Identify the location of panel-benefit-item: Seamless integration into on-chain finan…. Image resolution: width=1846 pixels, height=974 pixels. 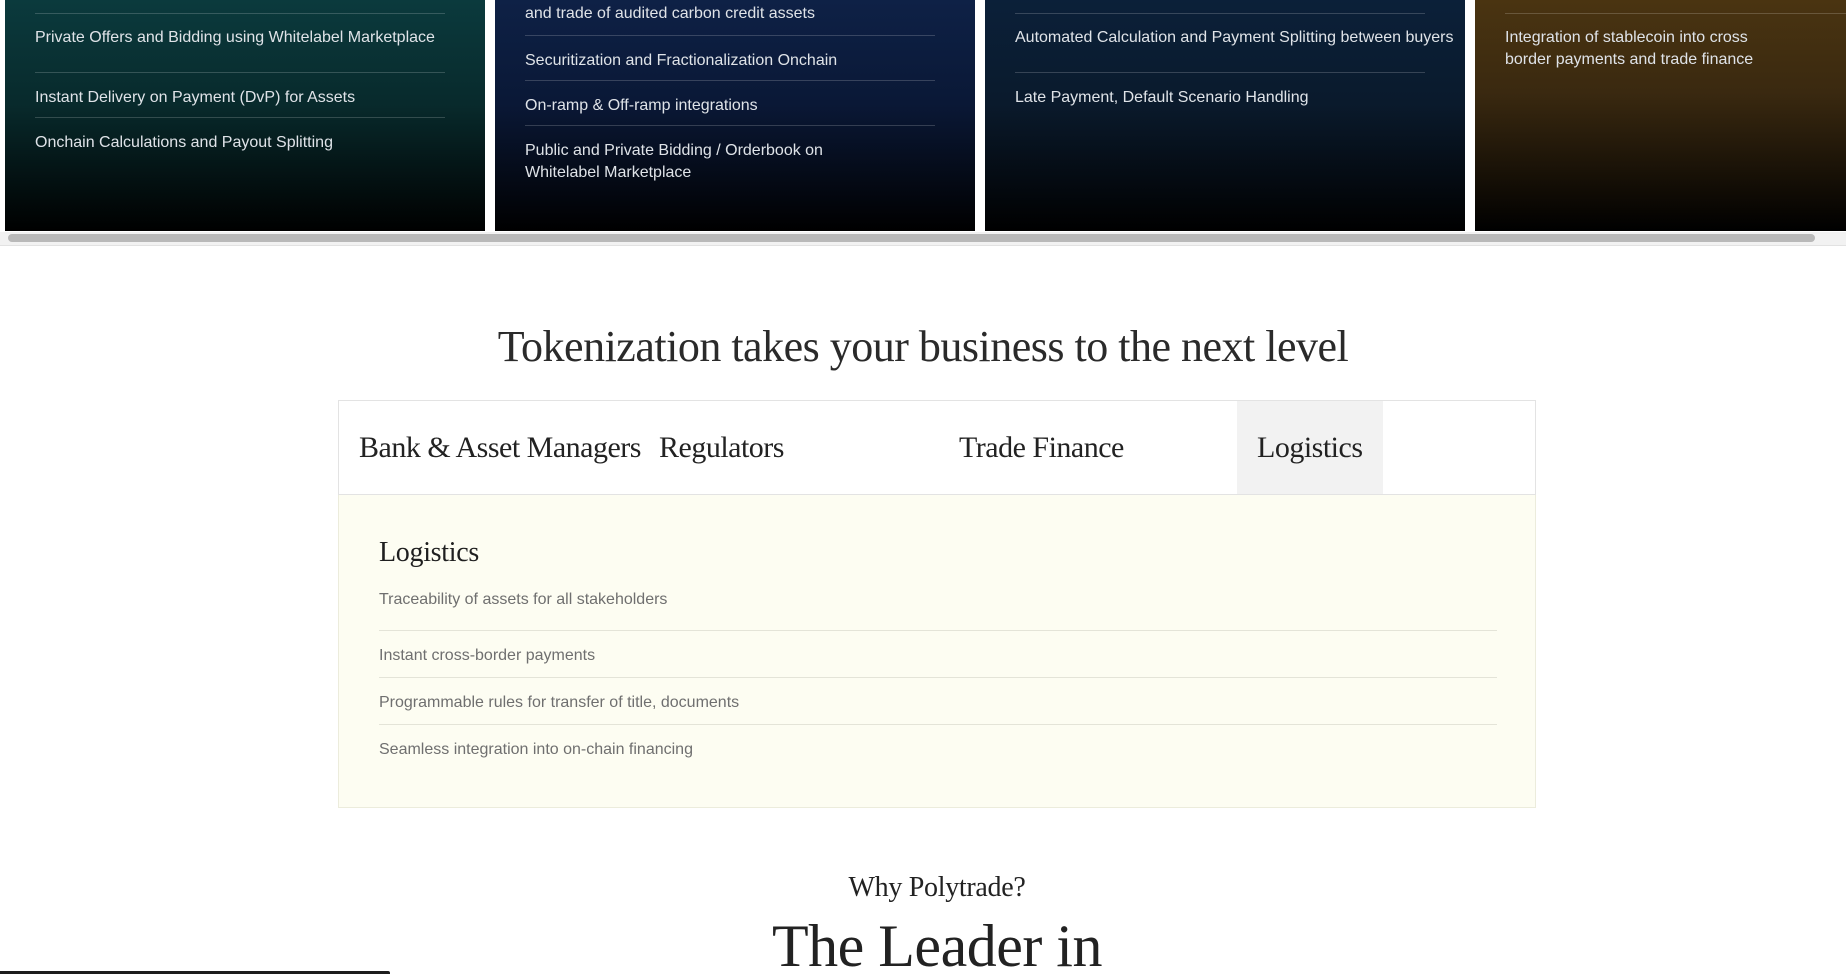
(536, 749).